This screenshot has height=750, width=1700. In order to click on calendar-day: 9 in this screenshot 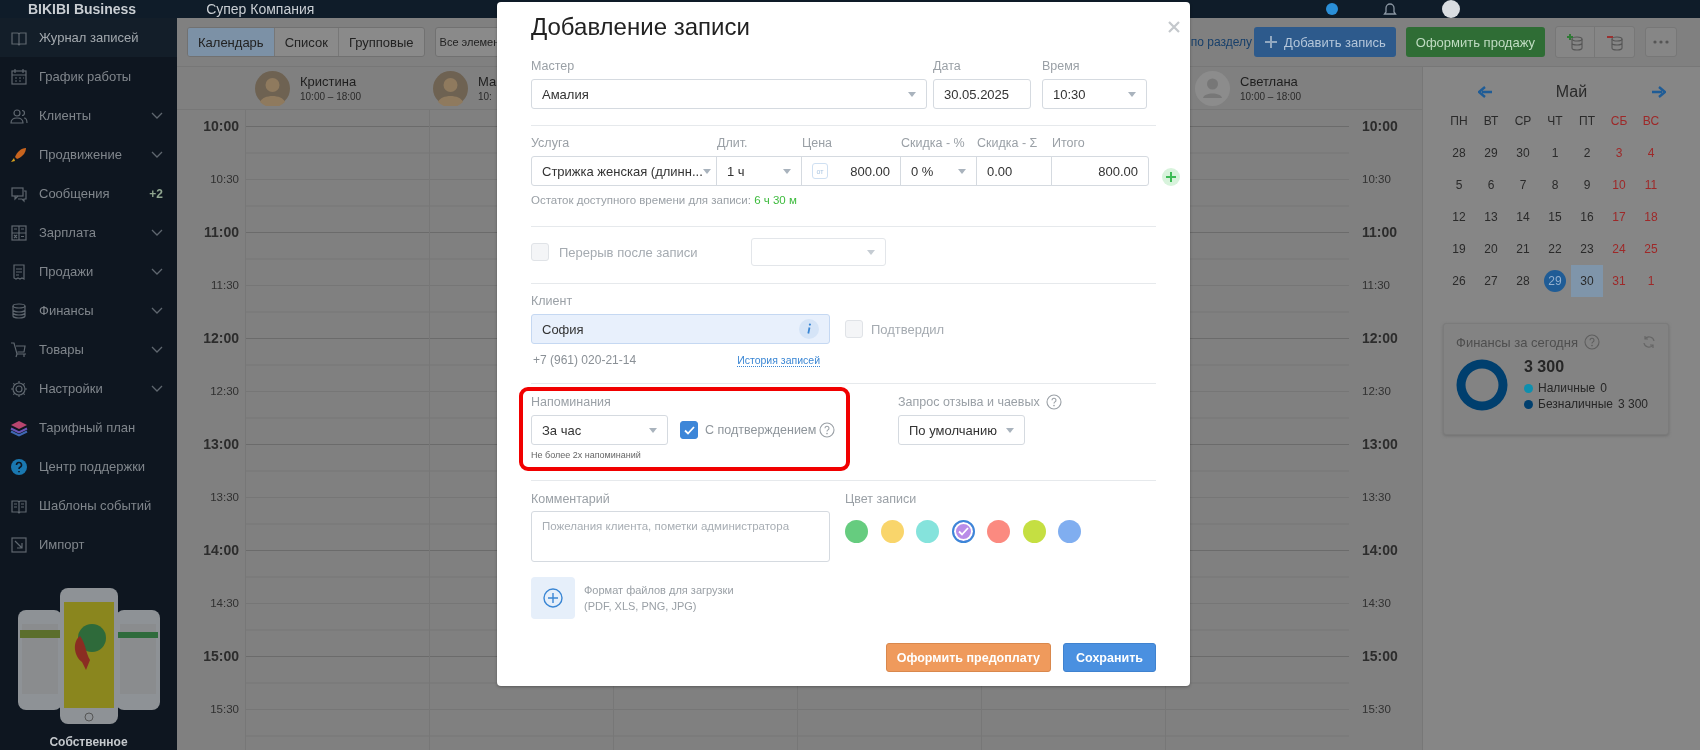, I will do `click(1587, 185)`.